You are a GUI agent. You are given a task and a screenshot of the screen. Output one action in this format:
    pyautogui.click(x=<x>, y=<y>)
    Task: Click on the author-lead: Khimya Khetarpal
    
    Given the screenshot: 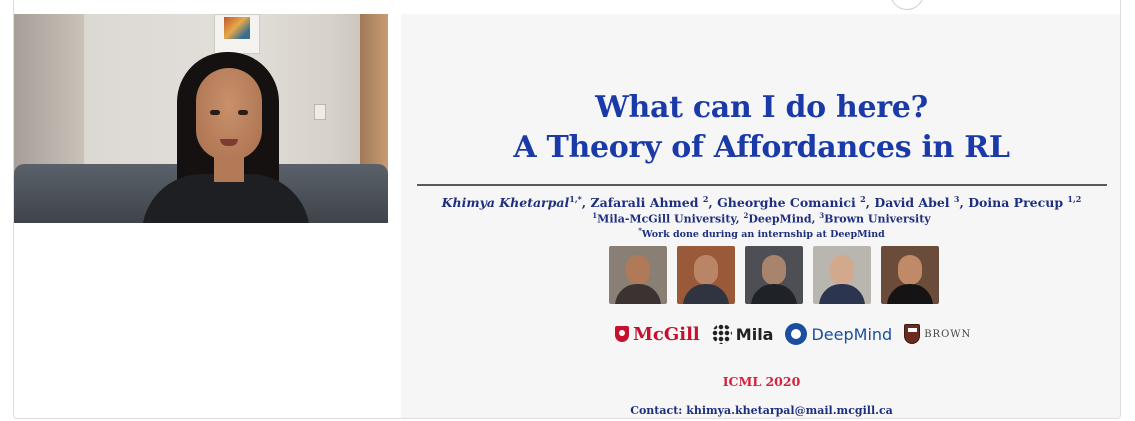 What is the action you would take?
    pyautogui.click(x=505, y=203)
    